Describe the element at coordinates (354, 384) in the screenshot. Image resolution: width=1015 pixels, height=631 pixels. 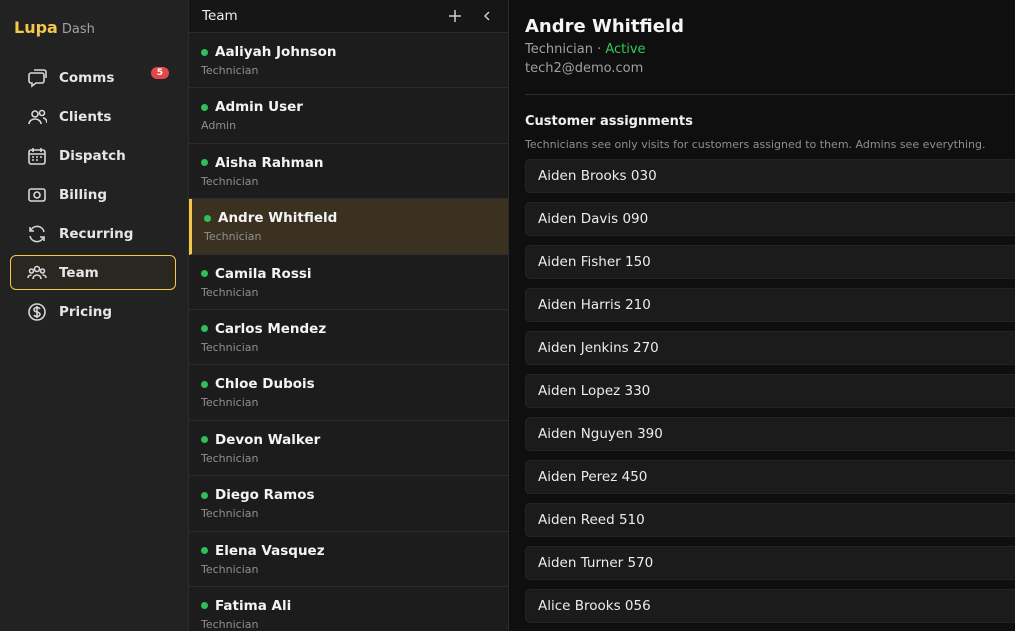
I see `member-name: Chloe Dubois` at that location.